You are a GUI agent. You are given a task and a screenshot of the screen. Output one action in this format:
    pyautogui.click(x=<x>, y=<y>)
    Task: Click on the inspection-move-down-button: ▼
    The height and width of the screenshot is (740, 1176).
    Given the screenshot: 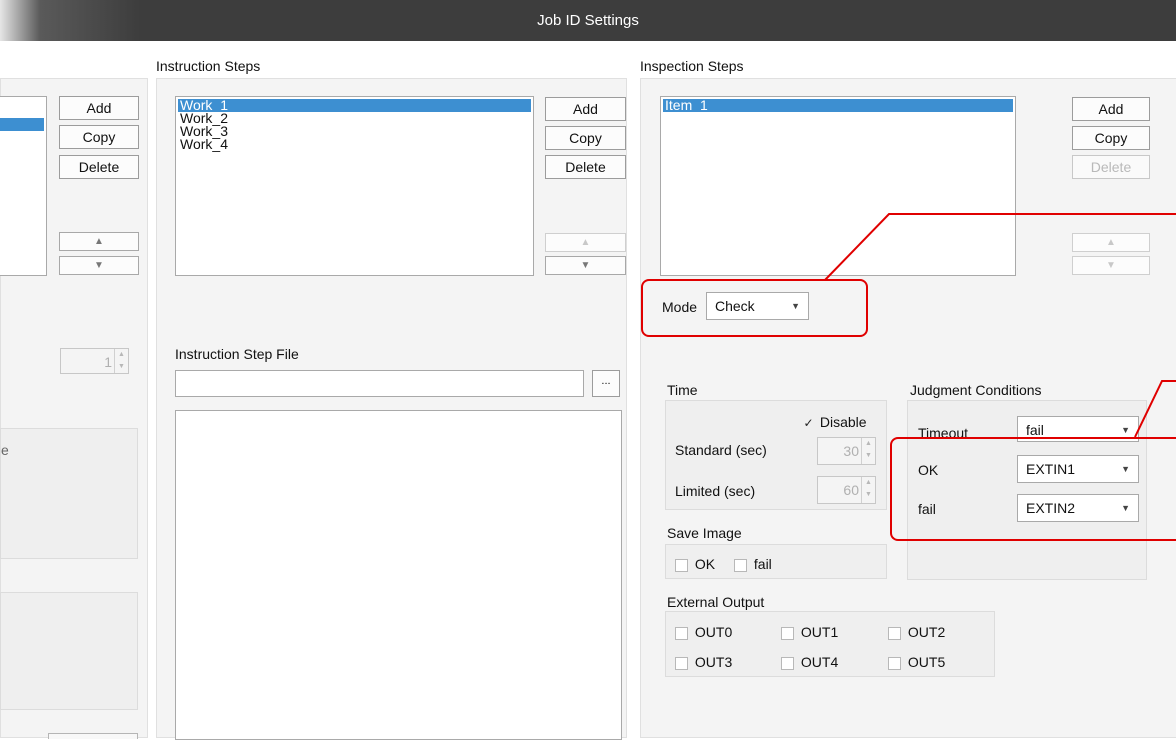 What is the action you would take?
    pyautogui.click(x=1111, y=265)
    